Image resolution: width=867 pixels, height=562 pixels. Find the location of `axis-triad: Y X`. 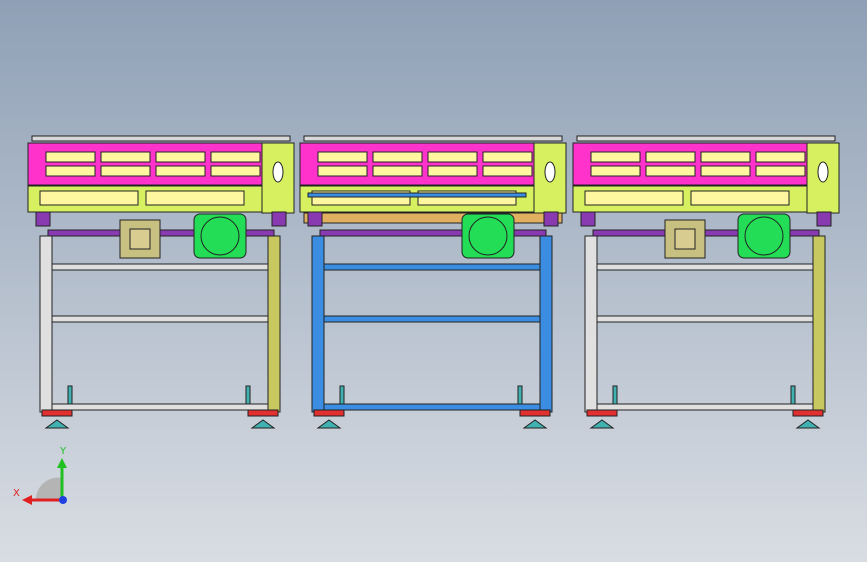

axis-triad: Y X is located at coordinates (40, 475).